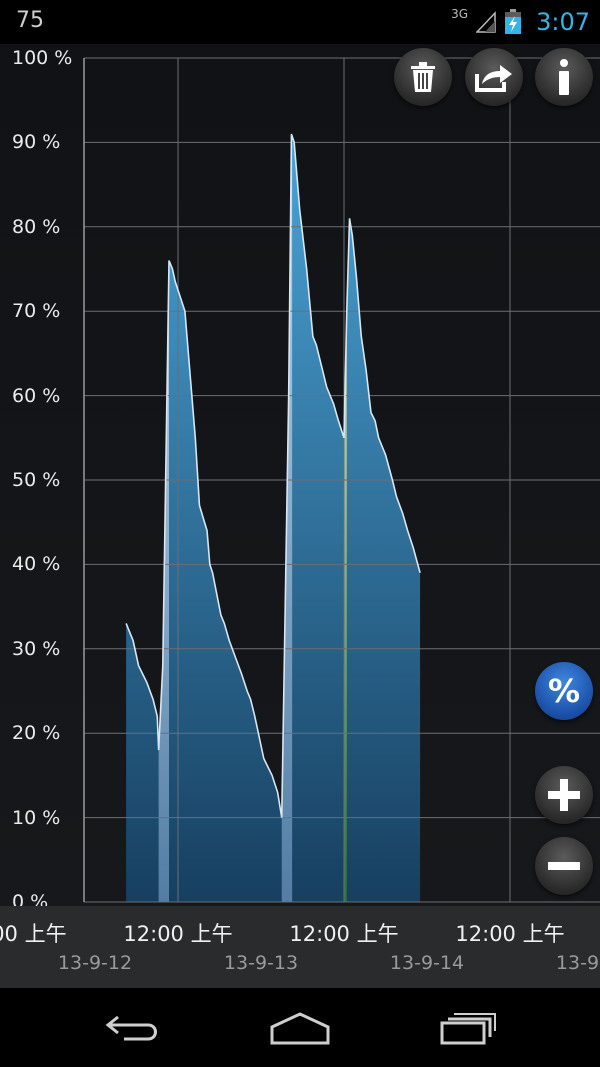 This screenshot has height=1067, width=600. Describe the element at coordinates (36, 480) in the screenshot. I see `y-tick-label: 50 %` at that location.